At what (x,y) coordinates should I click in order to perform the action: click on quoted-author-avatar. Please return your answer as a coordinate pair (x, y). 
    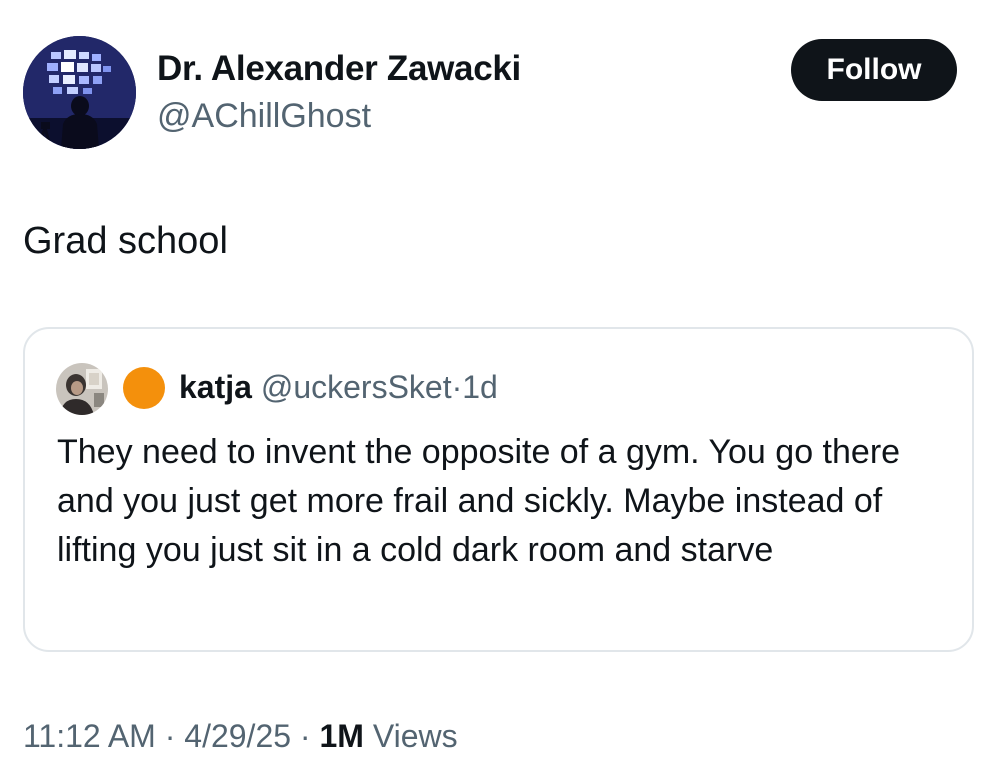
    Looking at the image, I should click on (82, 389).